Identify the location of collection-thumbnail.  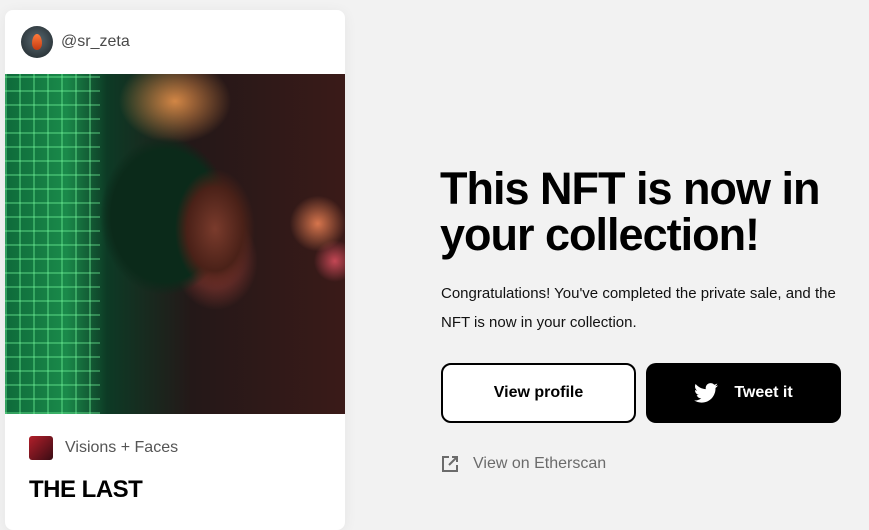
(41, 448).